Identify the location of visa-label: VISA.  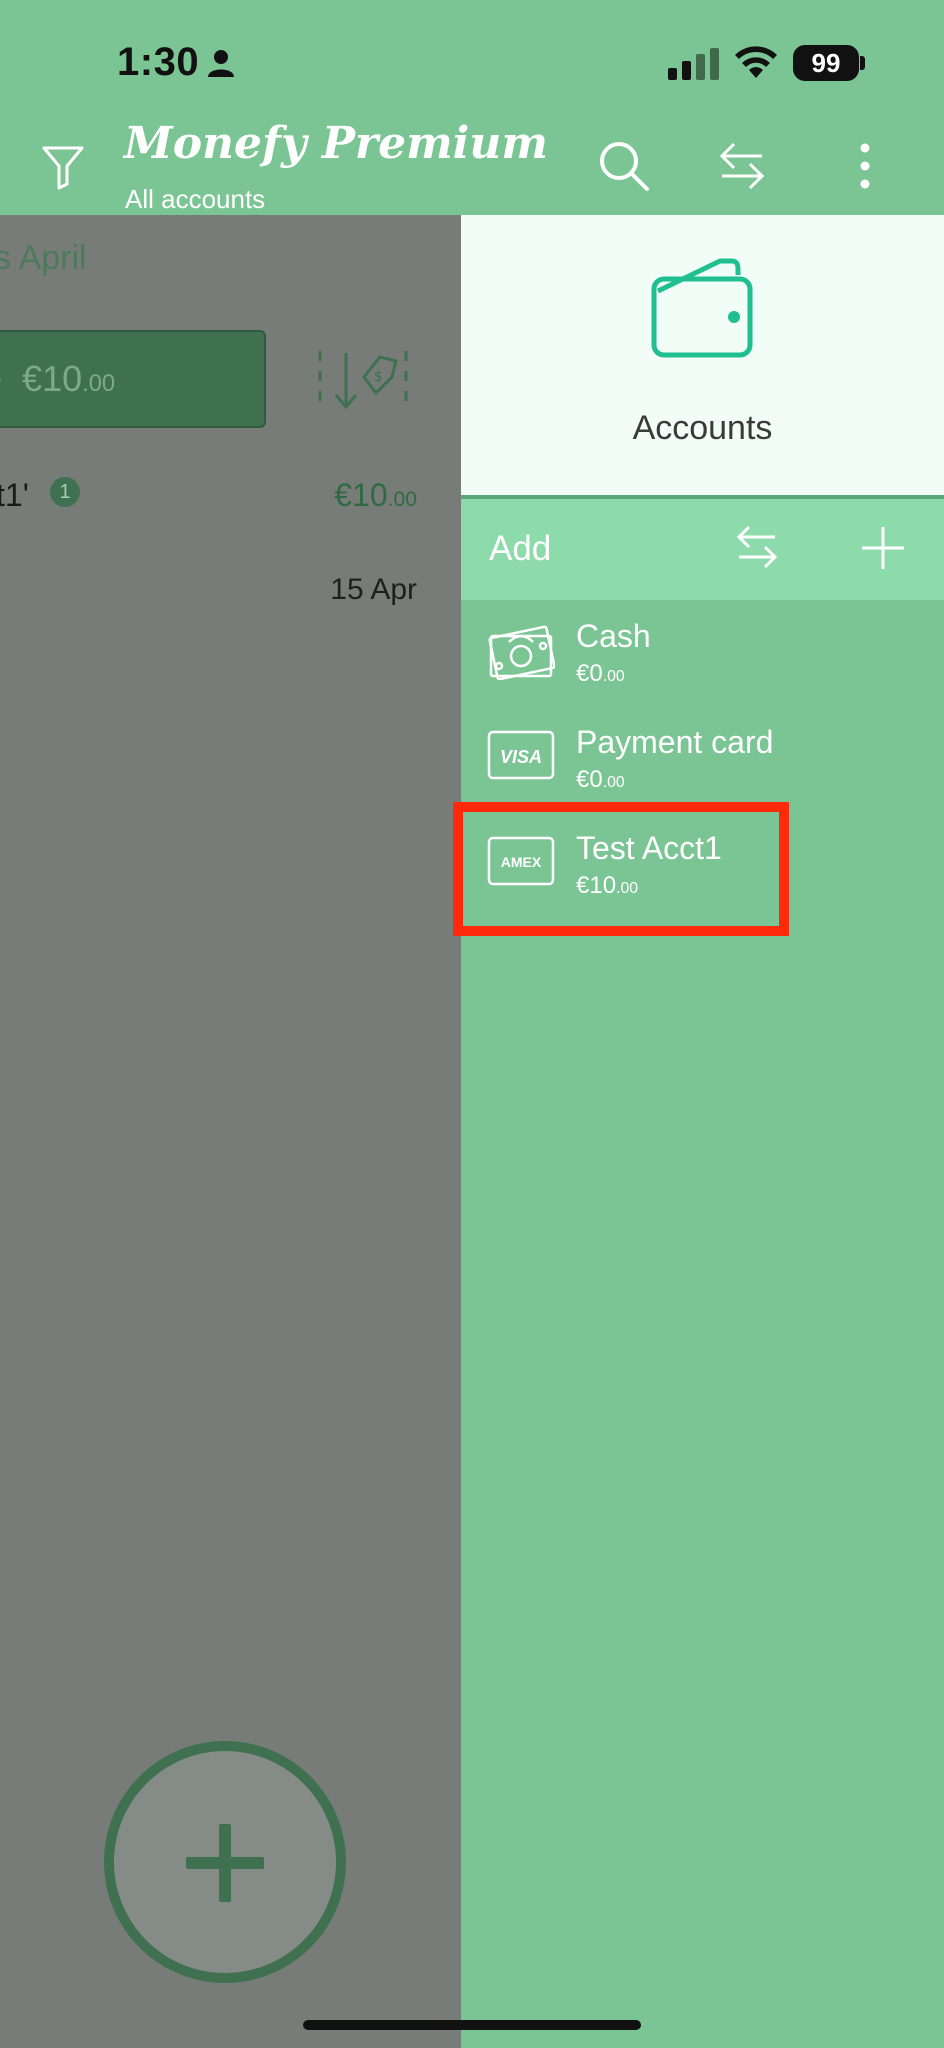
(521, 757).